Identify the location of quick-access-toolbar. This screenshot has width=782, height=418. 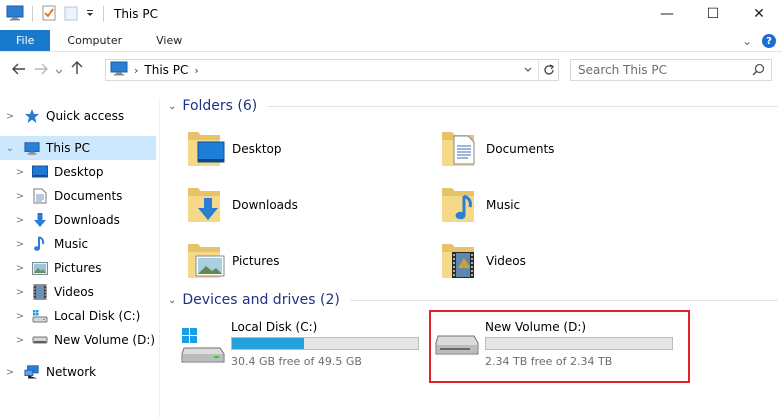
(53, 14).